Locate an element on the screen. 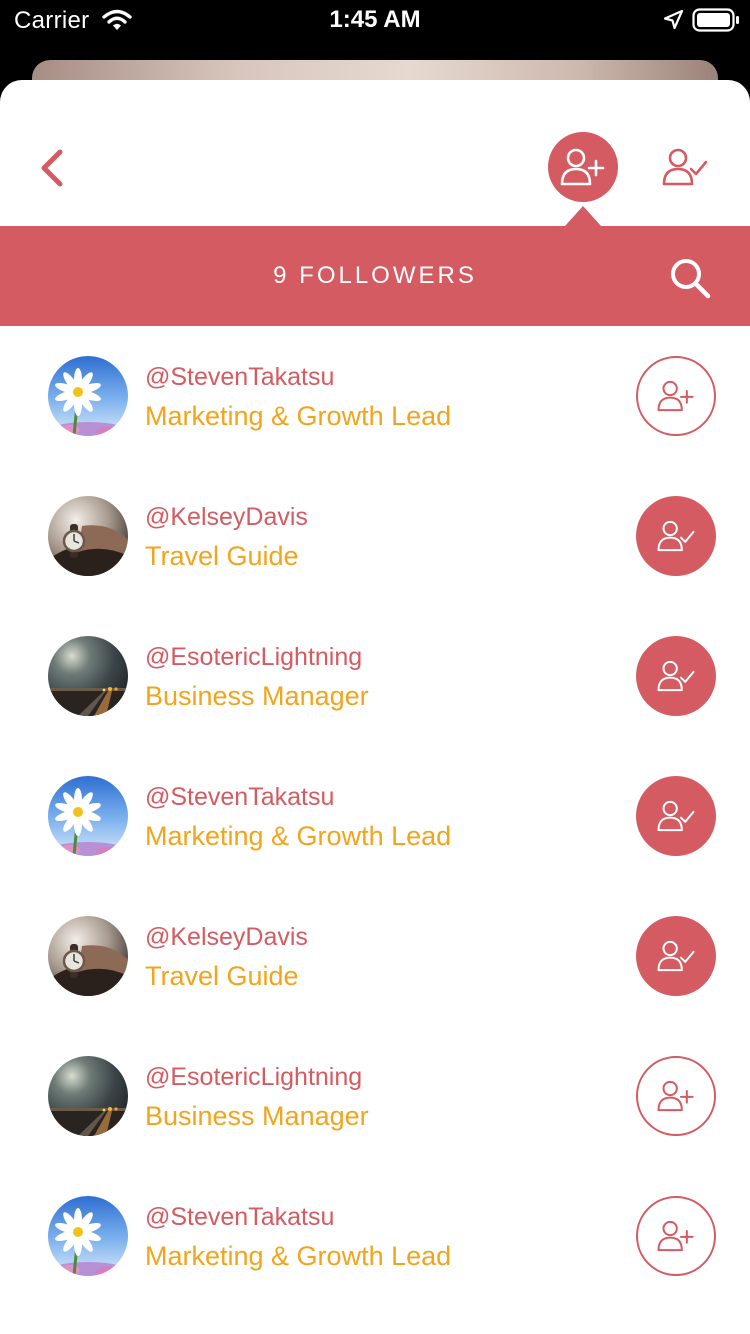 The height and width of the screenshot is (1334, 750). search-icon is located at coordinates (691, 279).